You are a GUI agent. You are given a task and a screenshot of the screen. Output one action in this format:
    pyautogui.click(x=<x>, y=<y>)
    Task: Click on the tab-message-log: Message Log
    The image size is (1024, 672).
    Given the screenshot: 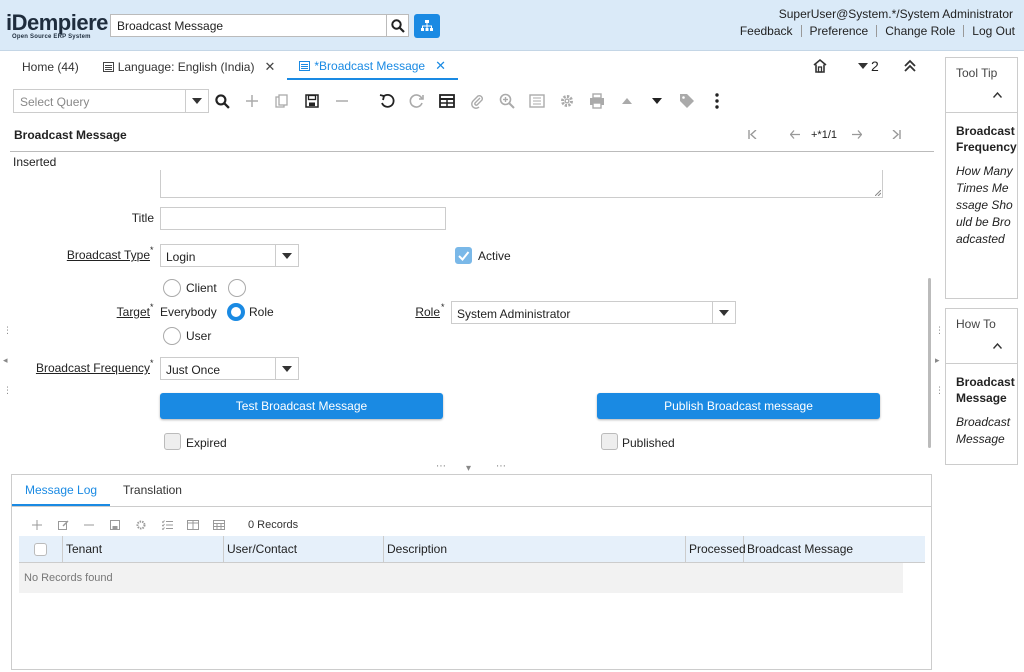 What is the action you would take?
    pyautogui.click(x=61, y=490)
    